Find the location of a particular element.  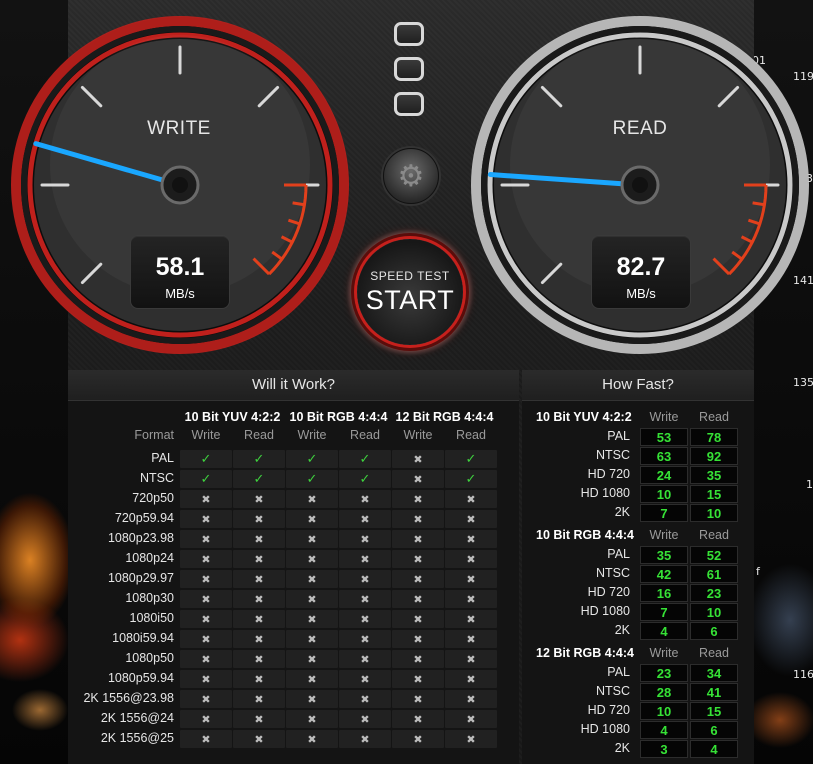

write-fps-value: 53 is located at coordinates (664, 437).